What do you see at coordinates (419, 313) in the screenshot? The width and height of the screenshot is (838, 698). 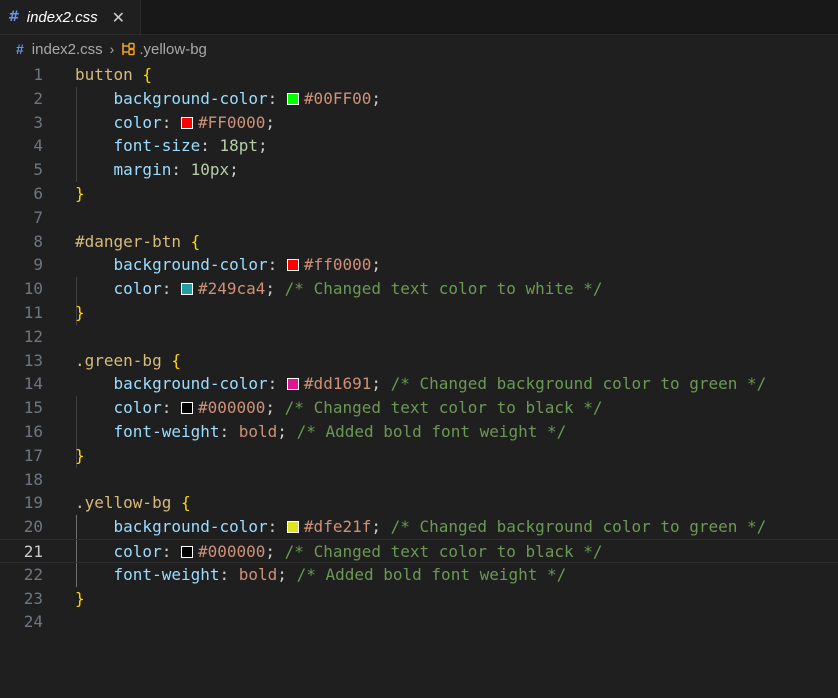 I see `code-line: 11}` at bounding box center [419, 313].